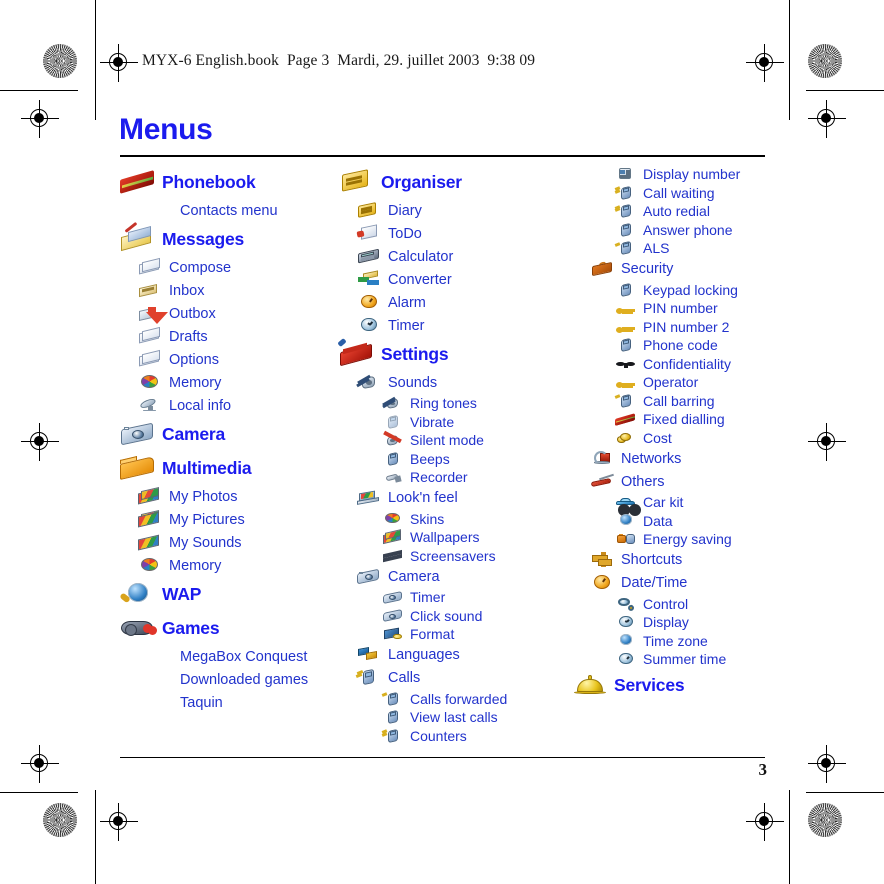 The image size is (884, 884). I want to click on menu-item-megabox-conquest: MegaBox Conquest, so click(227, 656).